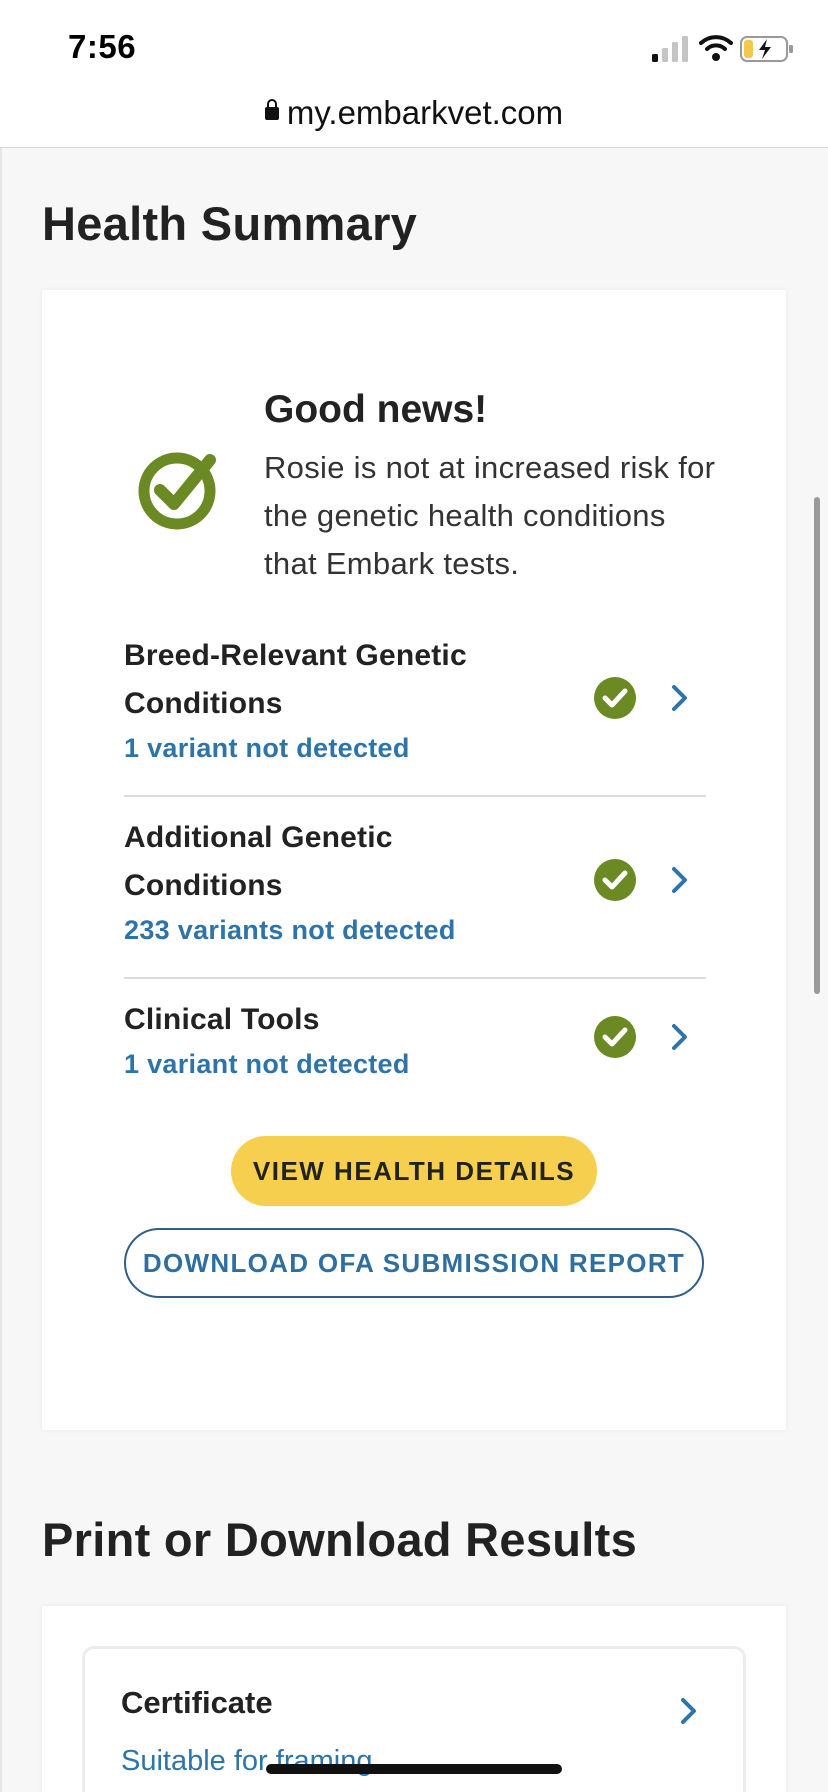 The image size is (828, 1792). What do you see at coordinates (414, 1171) in the screenshot?
I see `view-health-details-button: VIEW HEALTH DETAILS` at bounding box center [414, 1171].